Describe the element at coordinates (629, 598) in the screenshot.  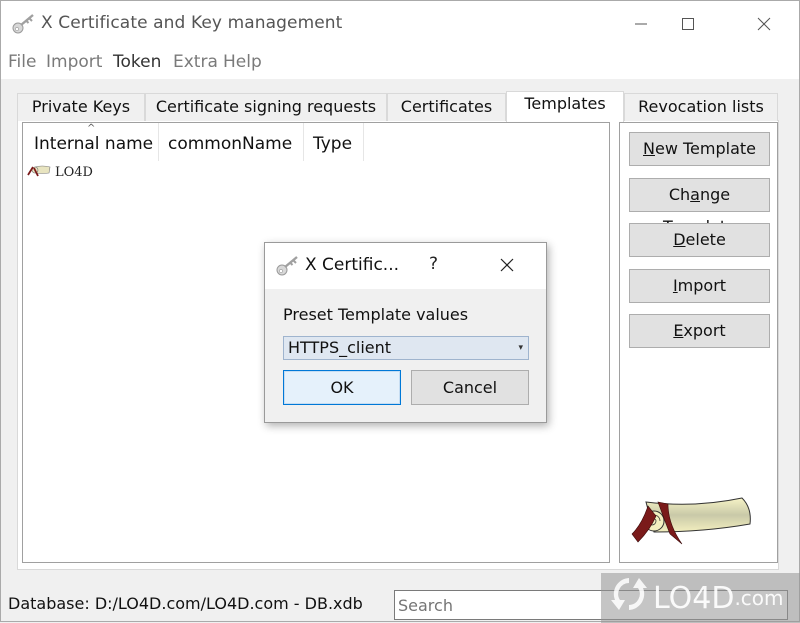
I see `watermark-logo-icon` at that location.